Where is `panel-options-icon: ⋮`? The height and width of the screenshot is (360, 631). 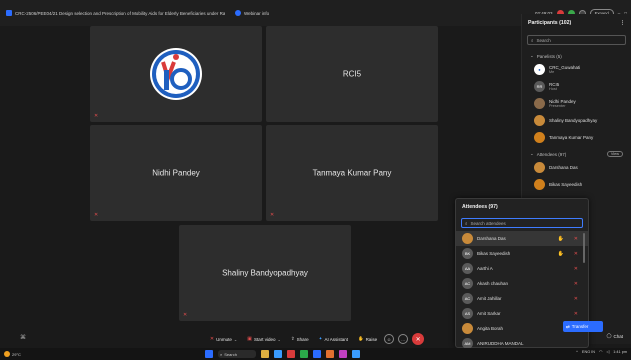 panel-options-icon: ⋮ is located at coordinates (622, 23).